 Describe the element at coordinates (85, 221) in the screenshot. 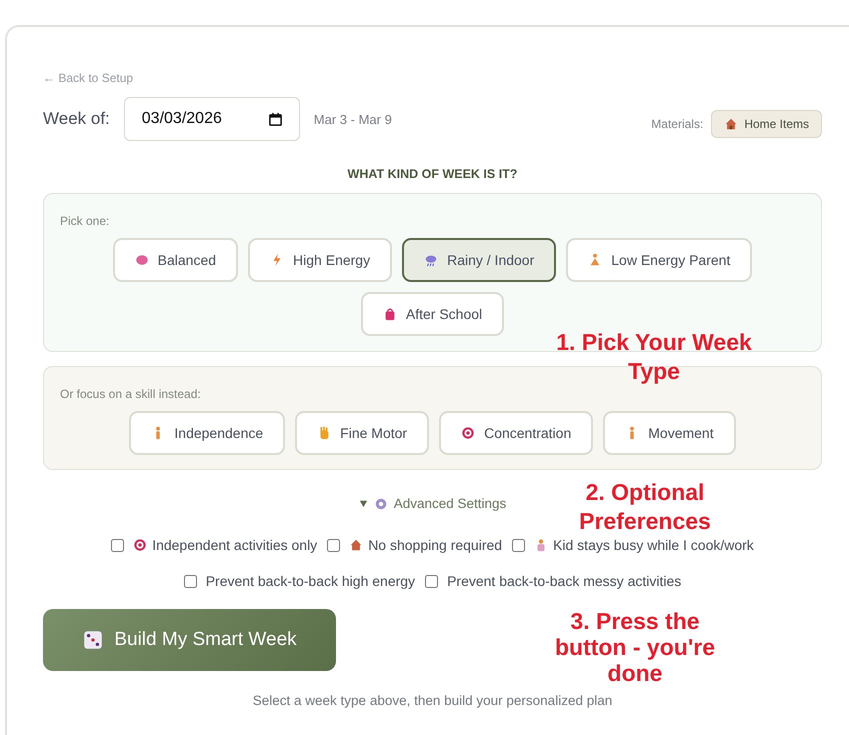

I see `panel-label: Pick one:` at that location.